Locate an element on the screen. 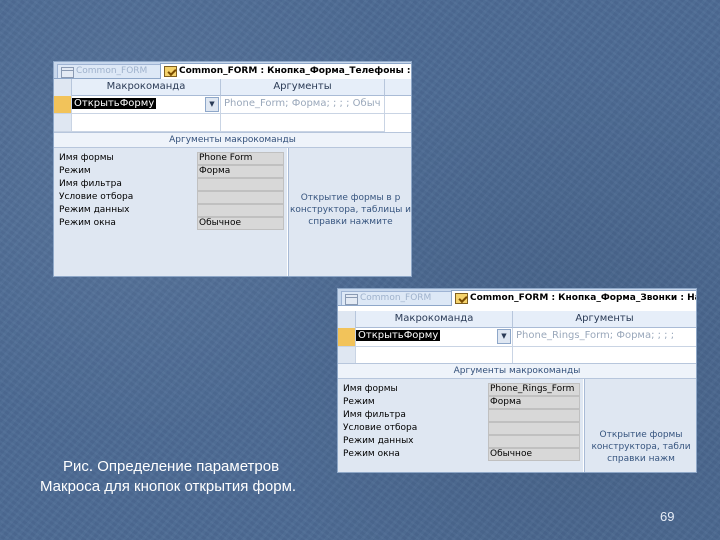 Image resolution: width=720 pixels, height=540 pixels. help-text-line: Открытие формы в р is located at coordinates (350, 198).